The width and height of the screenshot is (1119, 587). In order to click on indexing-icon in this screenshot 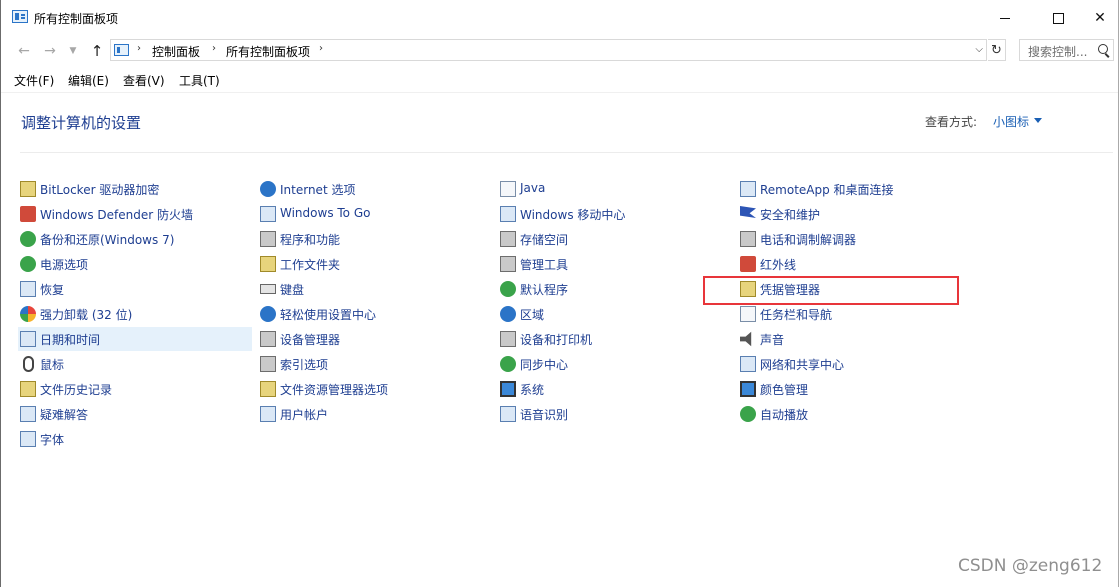, I will do `click(268, 364)`.